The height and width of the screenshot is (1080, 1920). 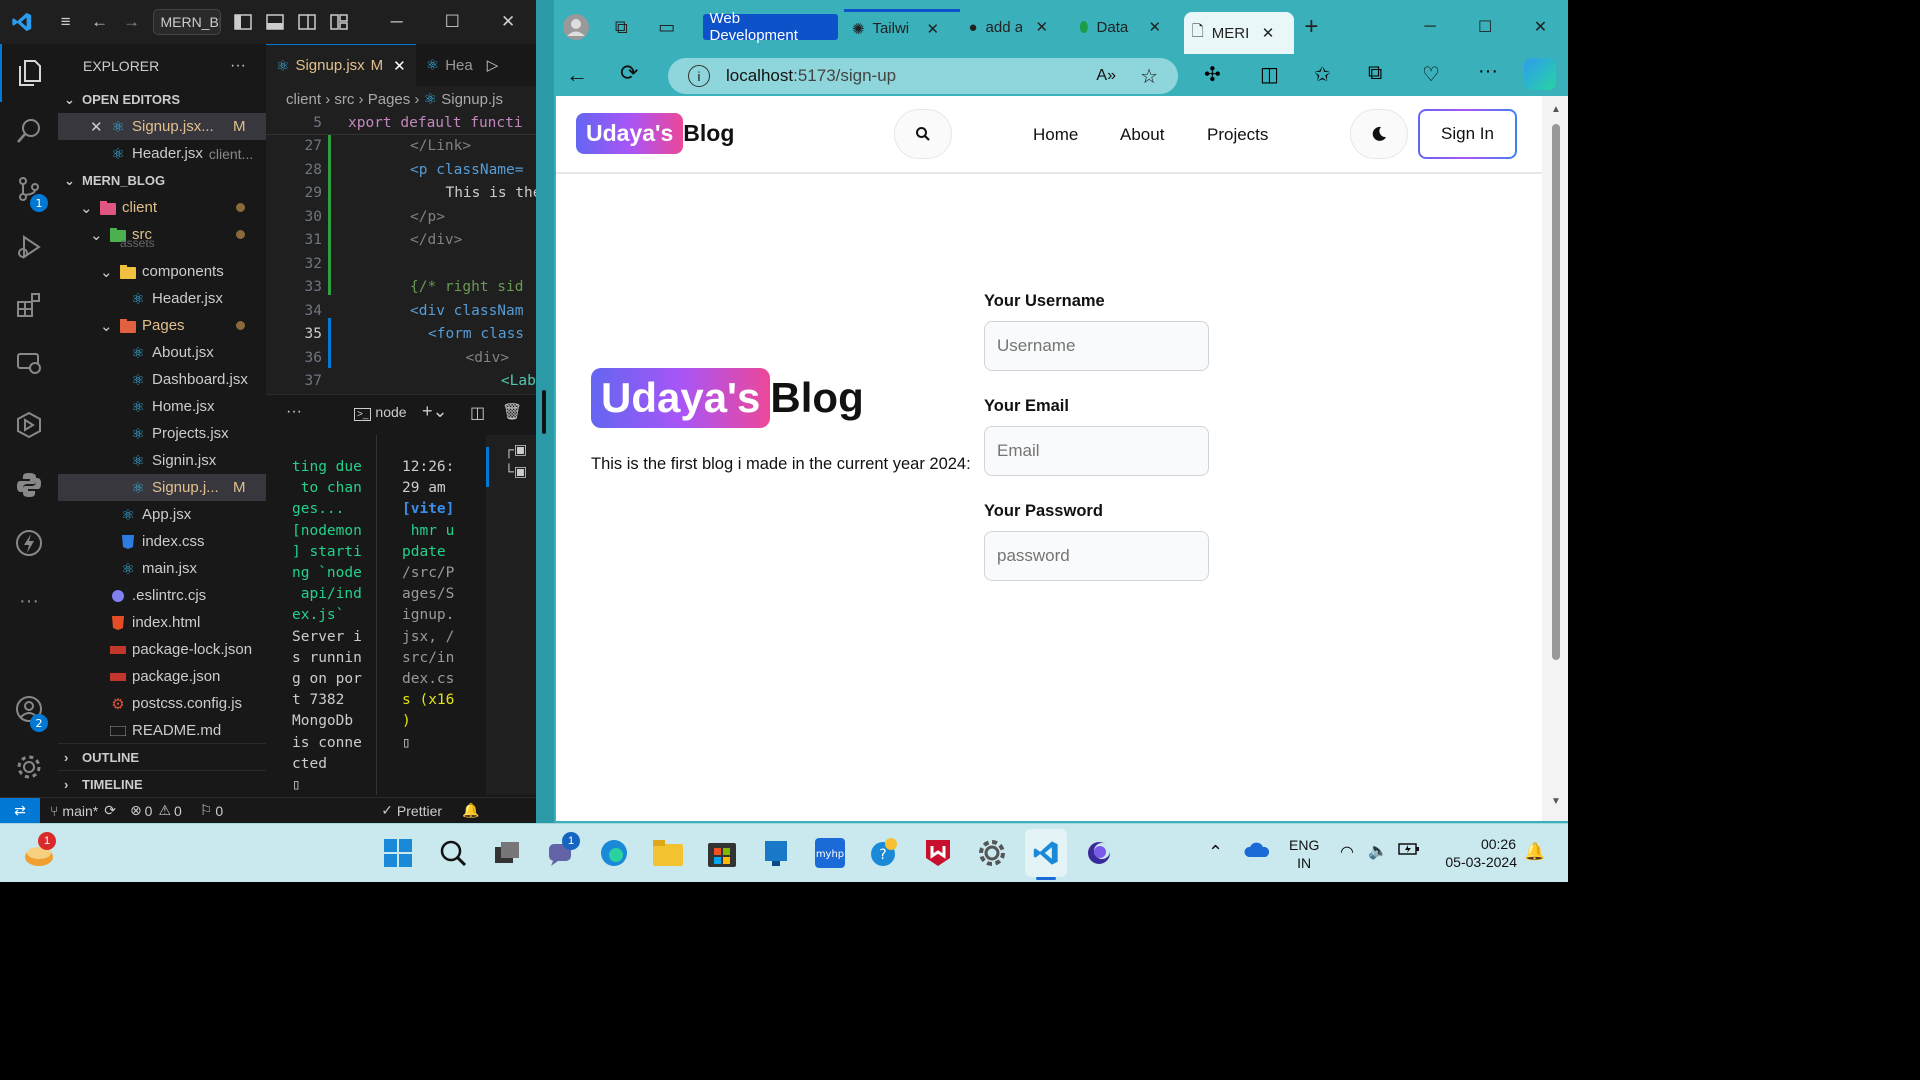 What do you see at coordinates (1409, 851) in the screenshot?
I see `battery-icon` at bounding box center [1409, 851].